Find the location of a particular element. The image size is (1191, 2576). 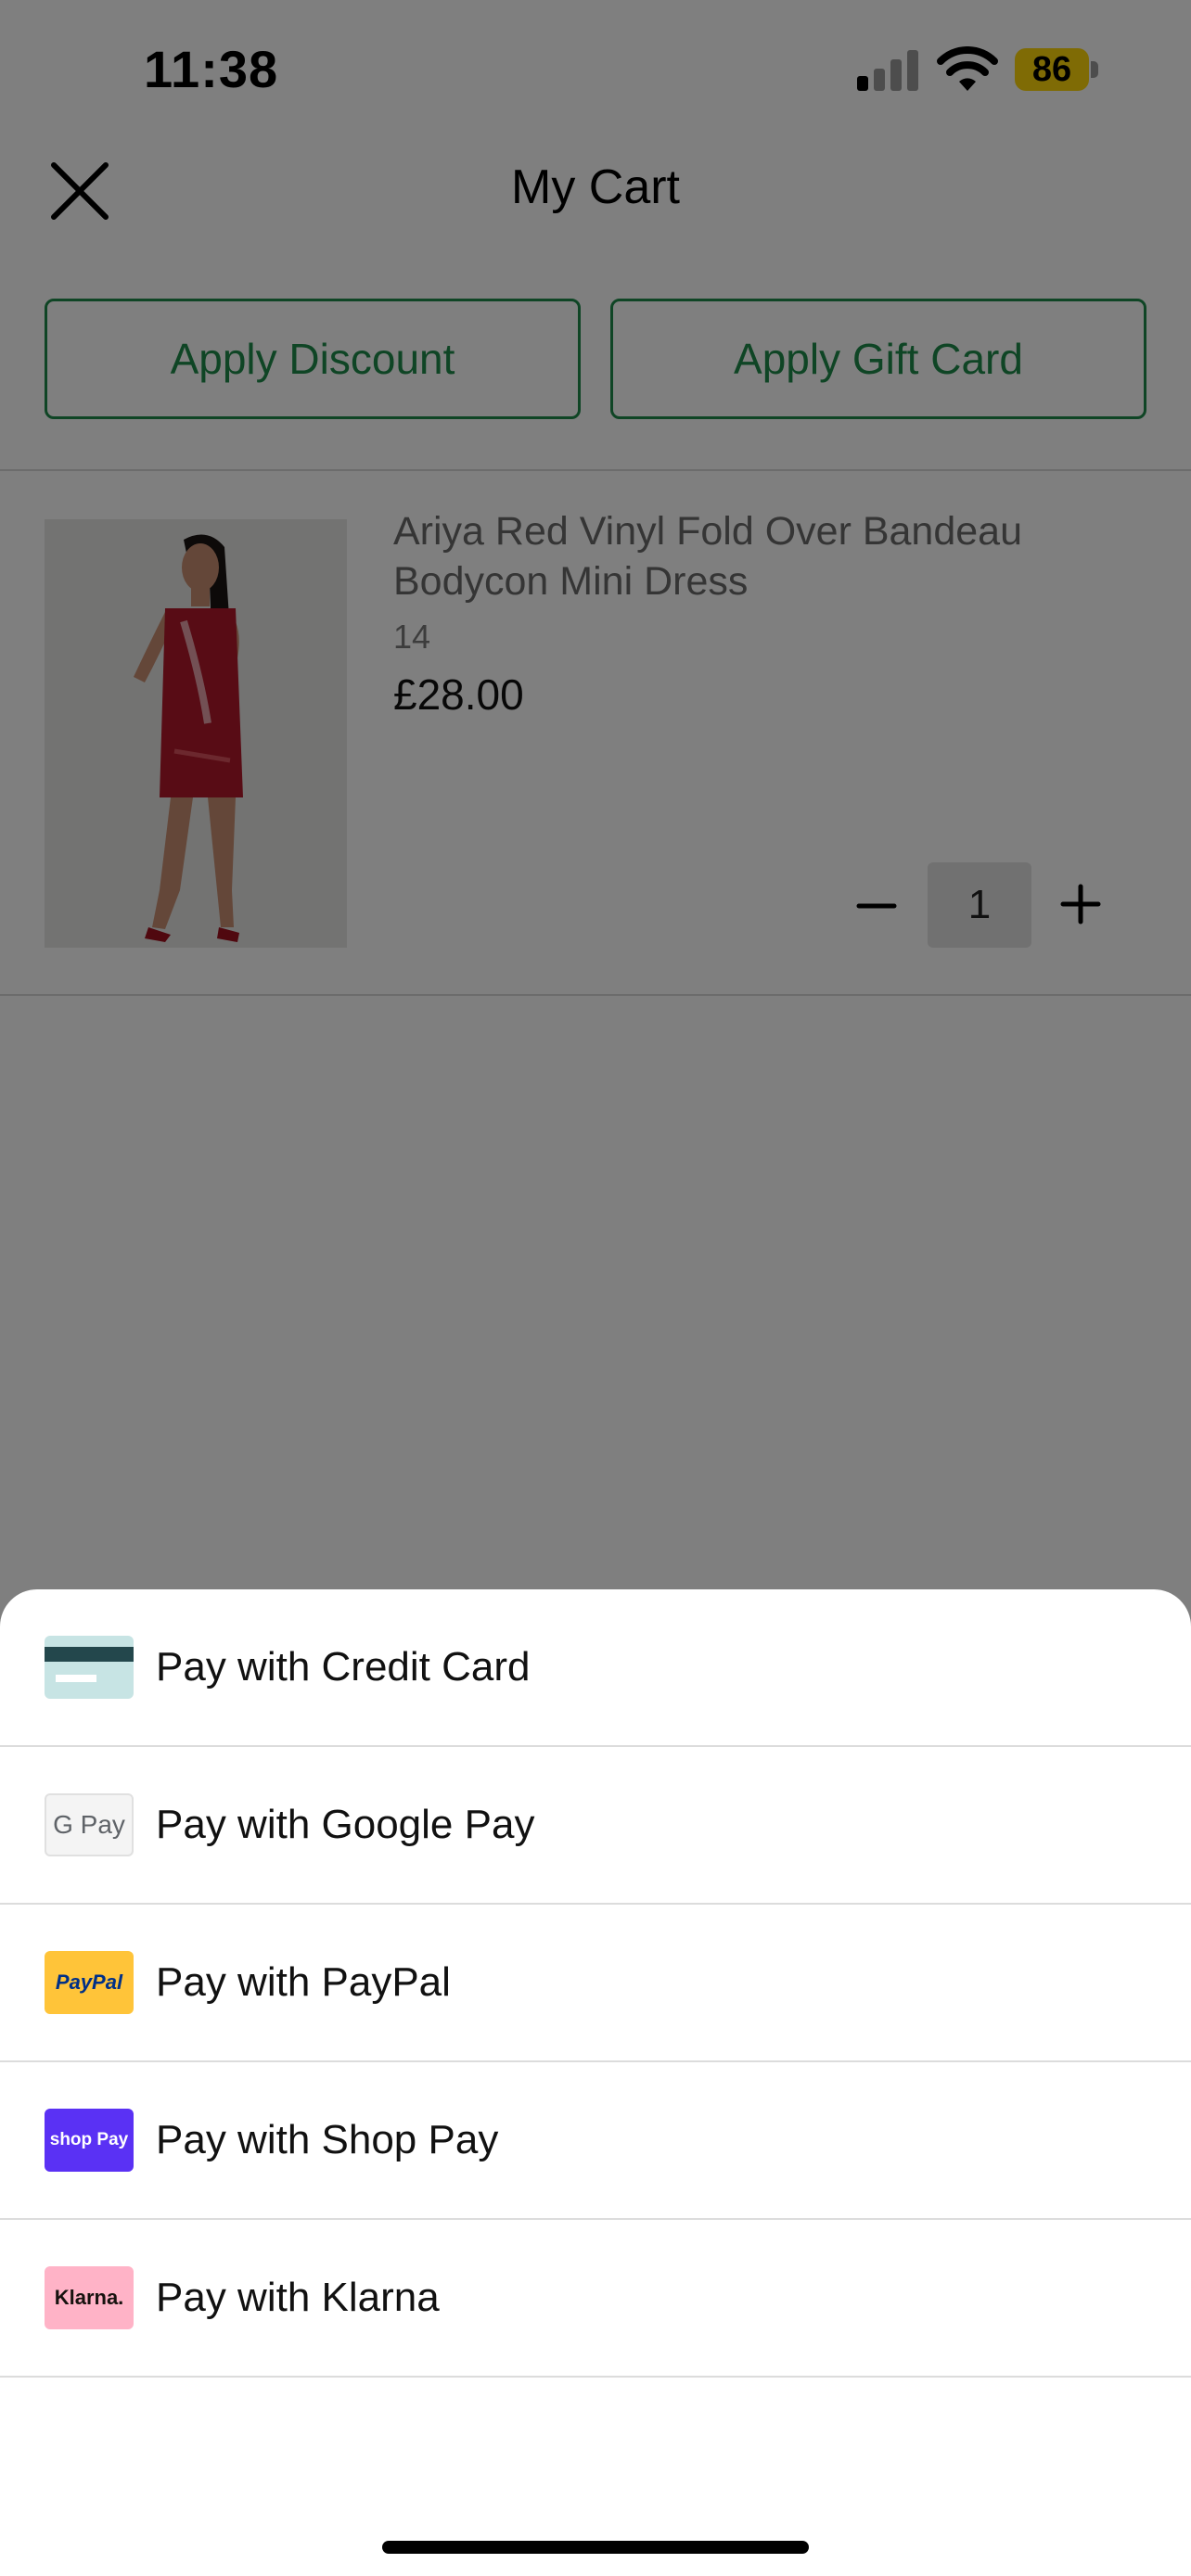

pay-option-label: Pay with Credit Card is located at coordinates (343, 1667).